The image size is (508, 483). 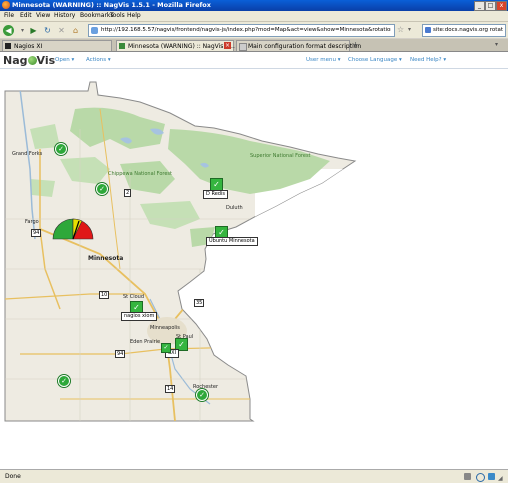 I want to click on menu-user: User menu ▾, so click(x=323, y=60).